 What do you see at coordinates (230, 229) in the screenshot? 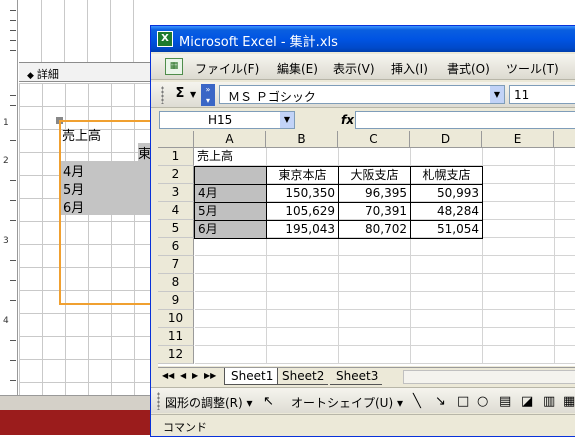
I see `cell-a5: 6月` at bounding box center [230, 229].